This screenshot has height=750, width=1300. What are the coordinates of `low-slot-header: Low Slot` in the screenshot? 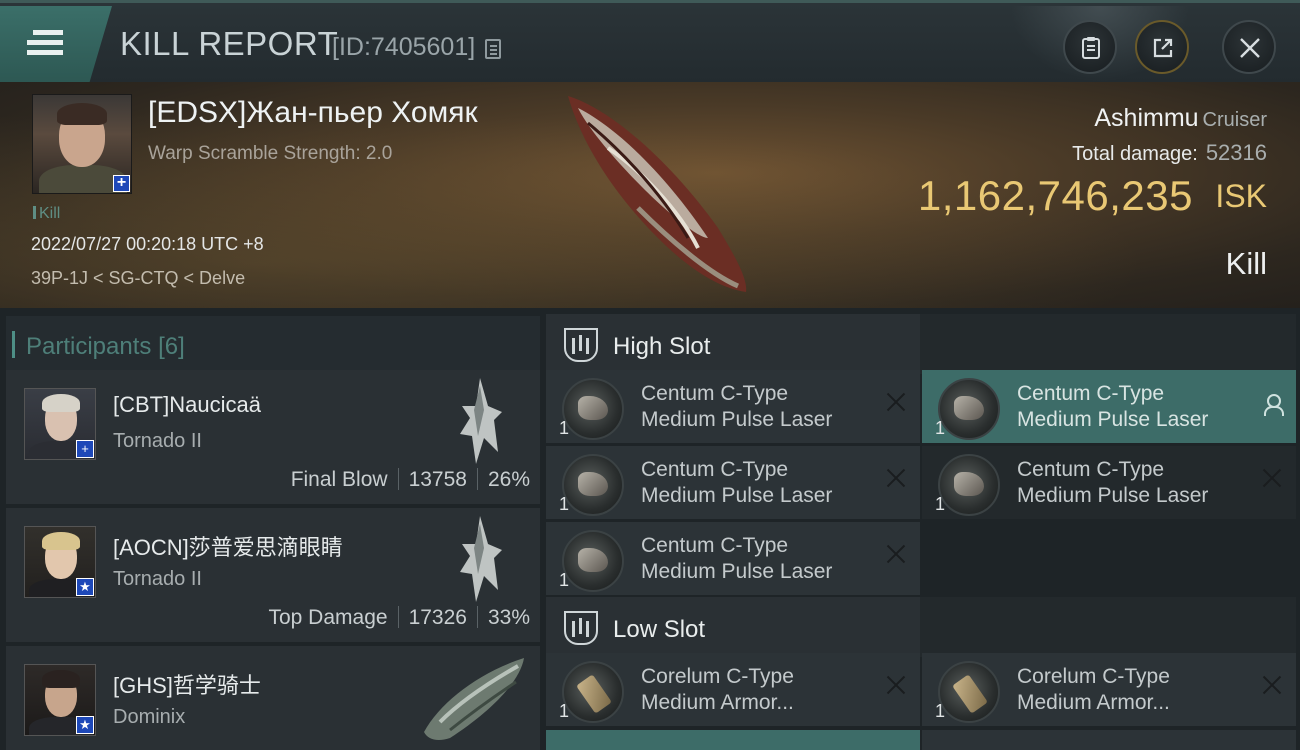 It's located at (733, 627).